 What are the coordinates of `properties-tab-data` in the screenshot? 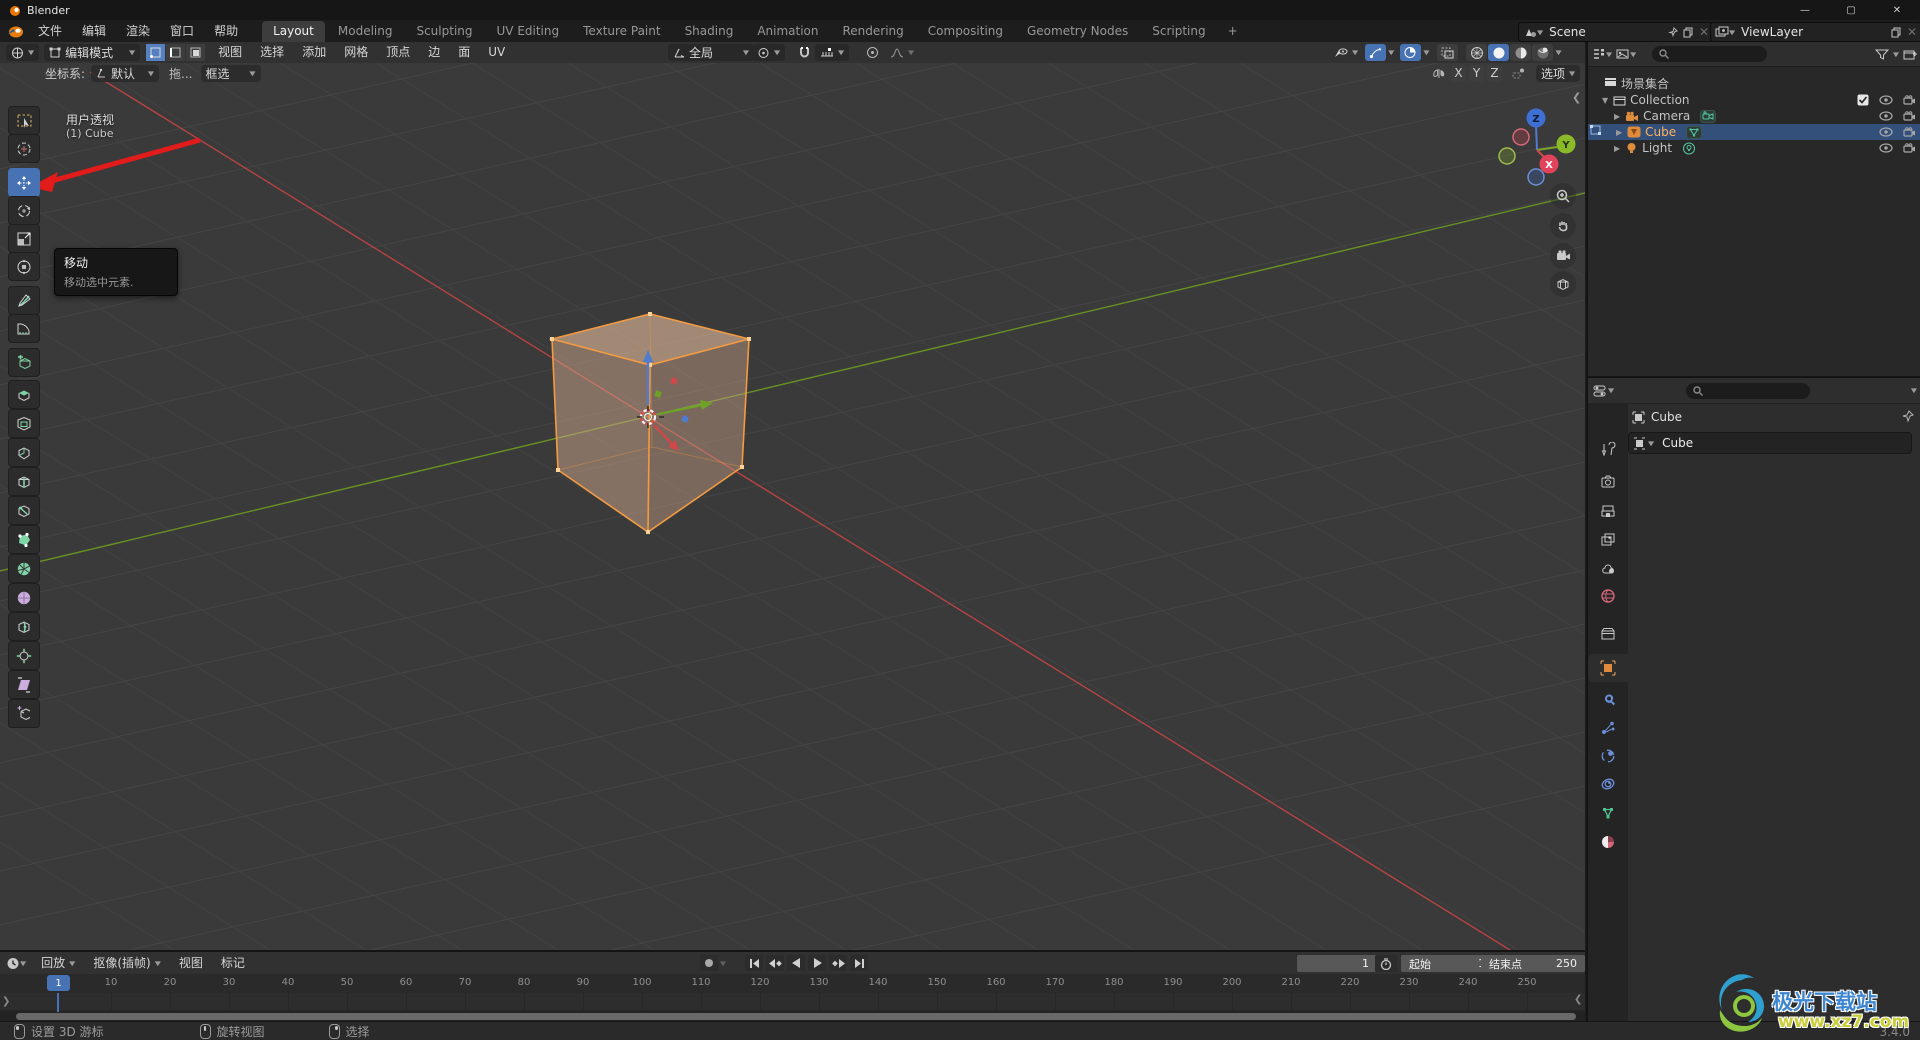 It's located at (1608, 814).